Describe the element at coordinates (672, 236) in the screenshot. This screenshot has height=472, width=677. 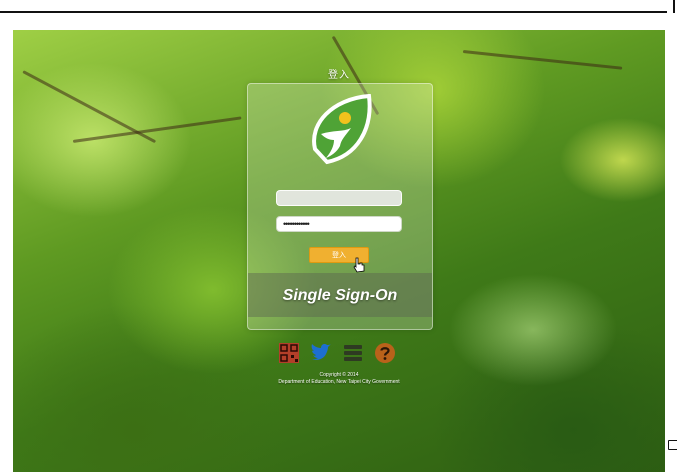
I see `window-right-frame` at that location.